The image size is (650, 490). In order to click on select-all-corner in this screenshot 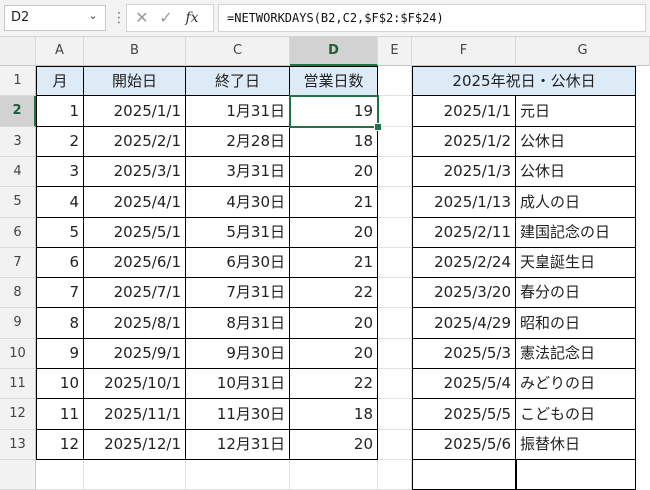, I will do `click(18, 51)`.